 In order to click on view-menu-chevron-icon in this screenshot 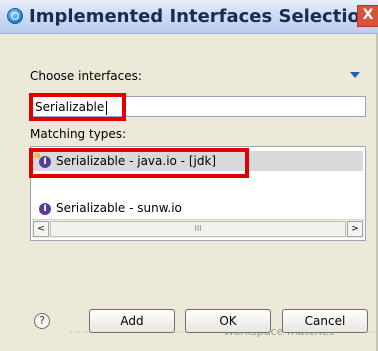, I will do `click(355, 75)`.